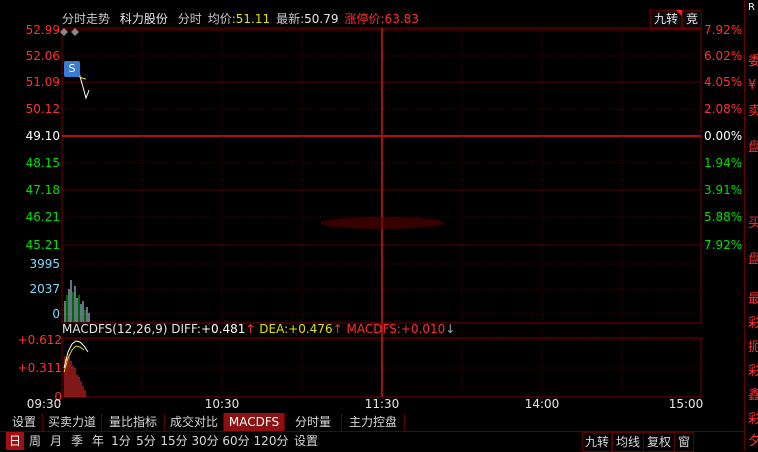  I want to click on chart-option-button: 均线, so click(628, 442).